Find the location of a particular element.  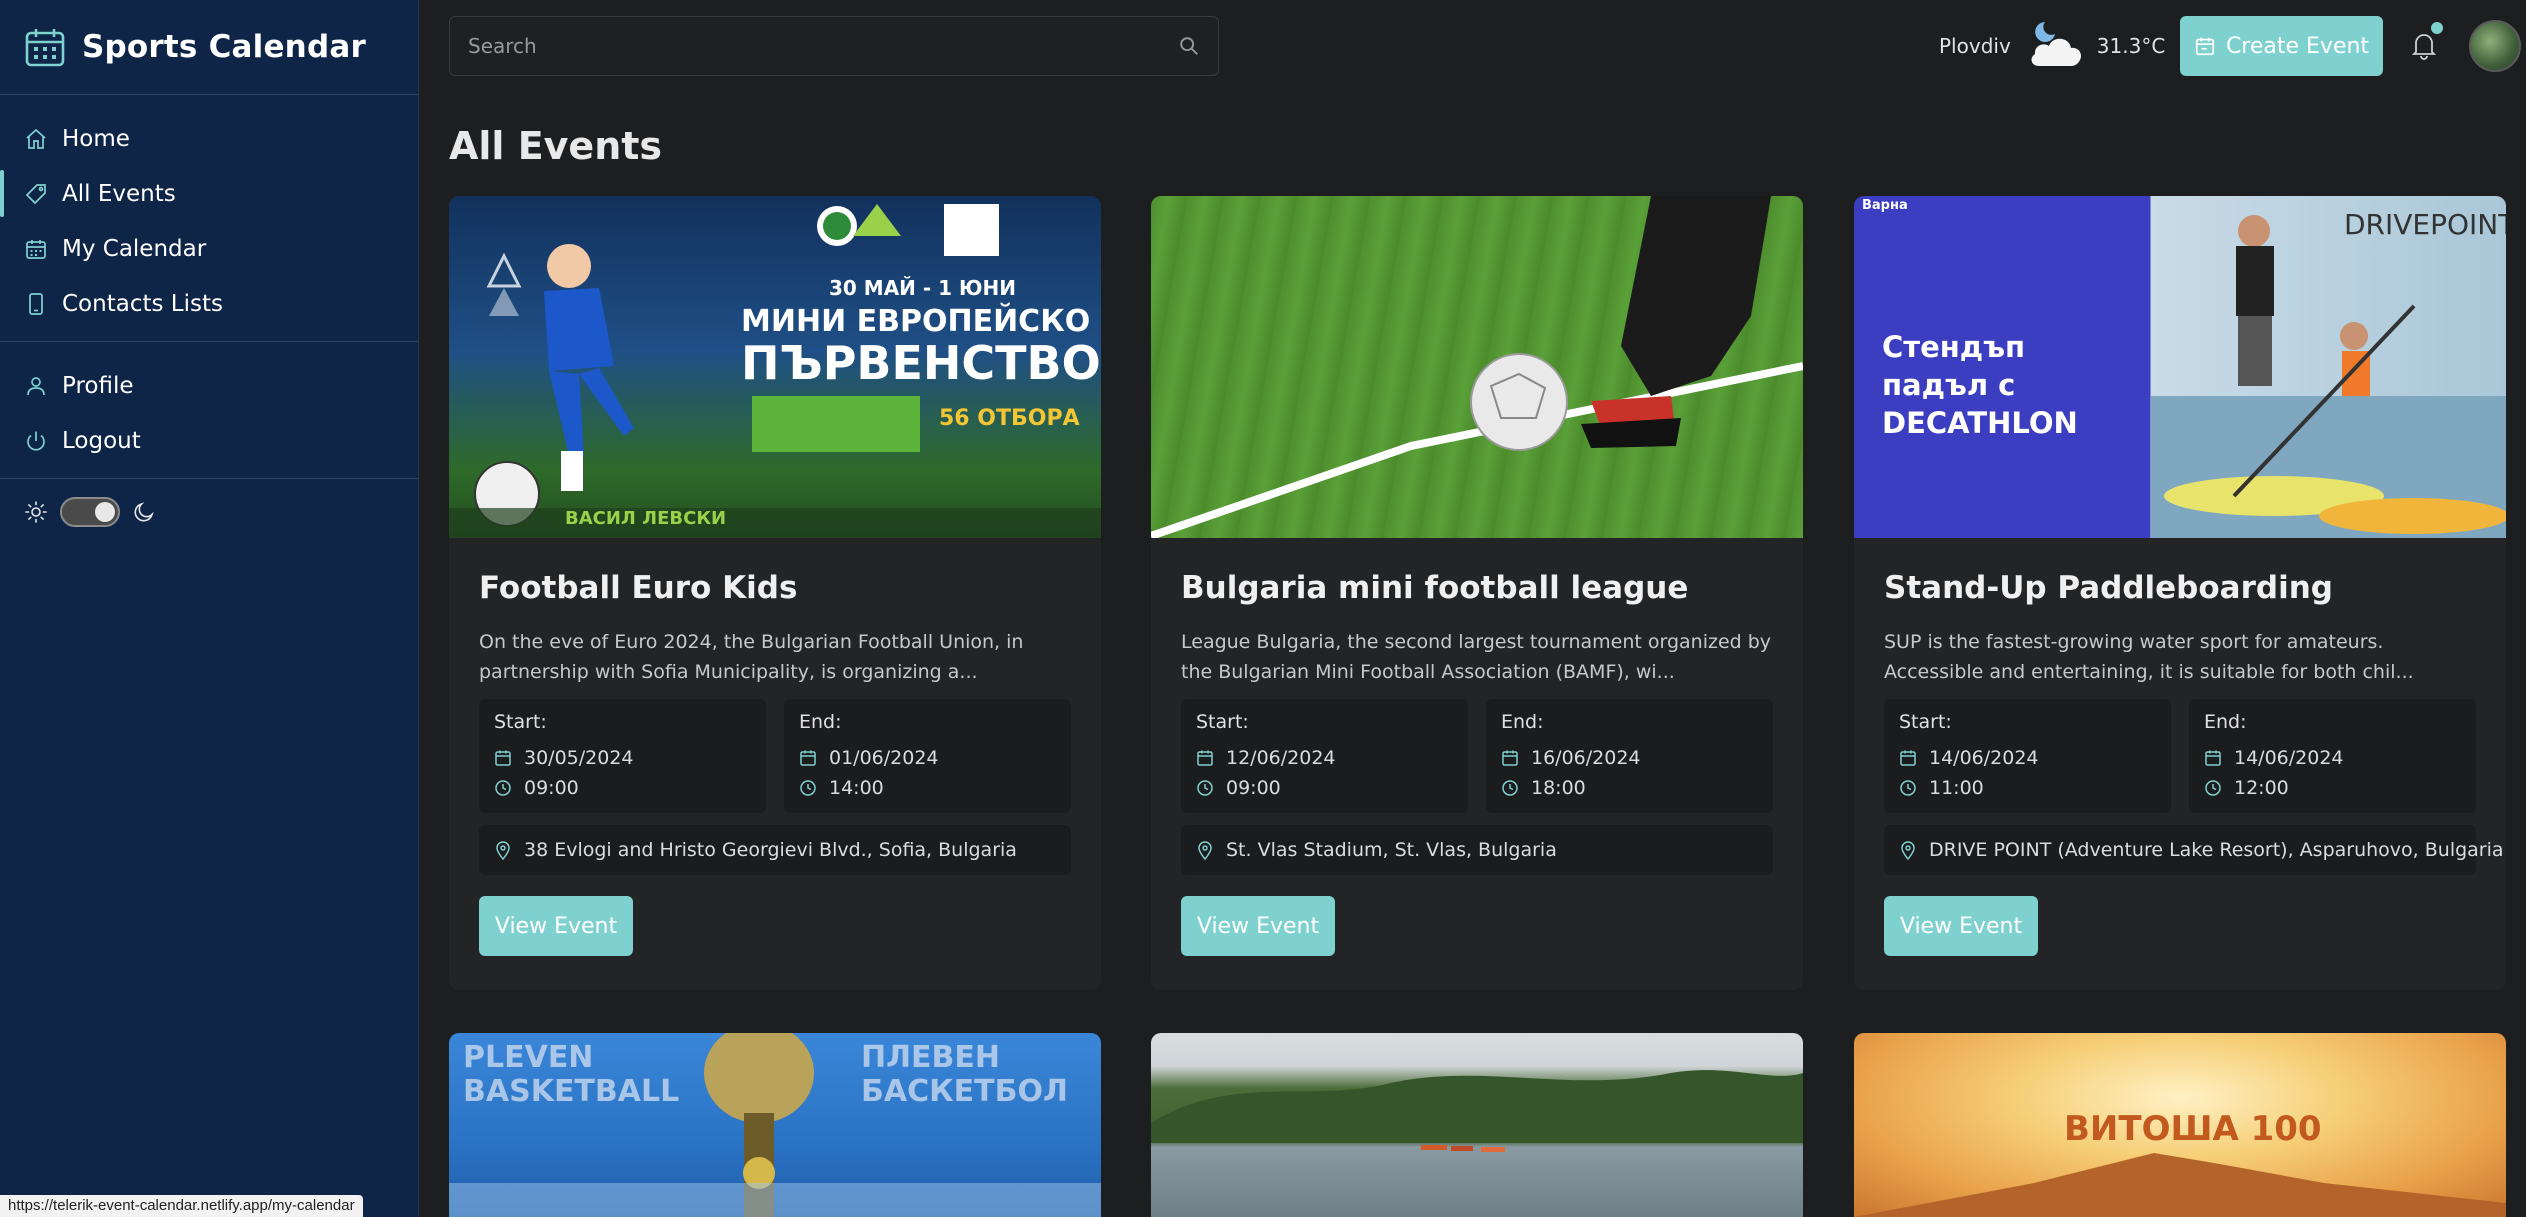

image-corner-text: Варна is located at coordinates (1885, 205).